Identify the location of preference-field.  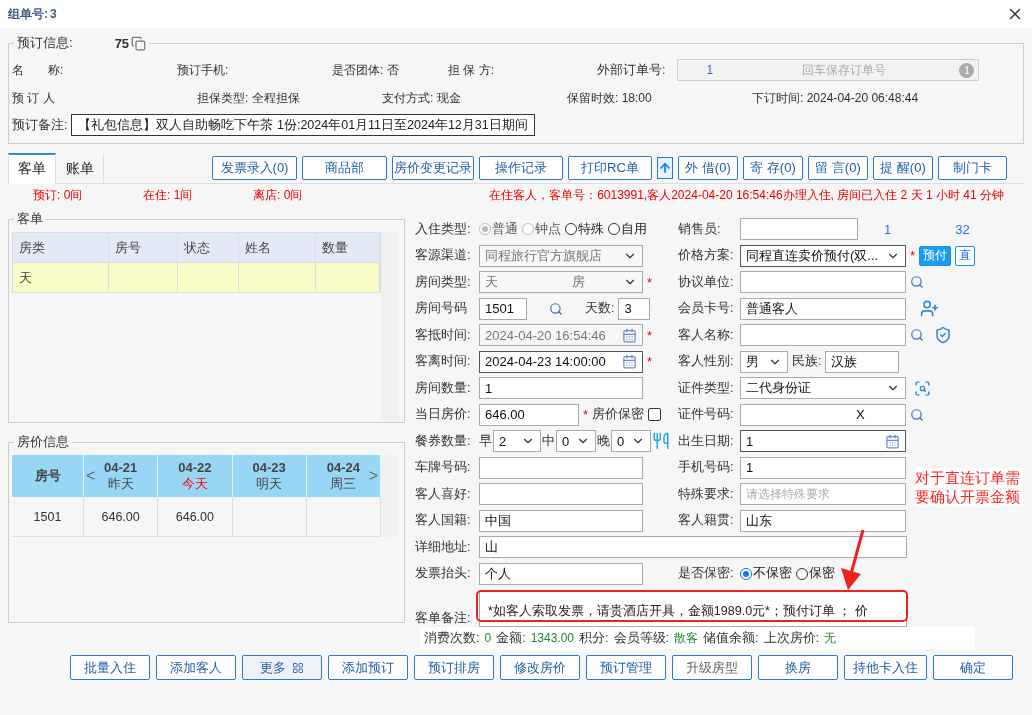
(561, 494).